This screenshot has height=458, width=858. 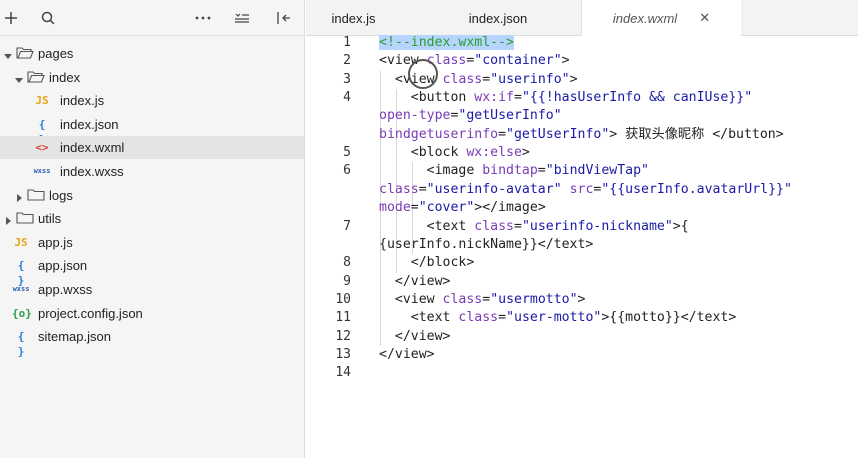 What do you see at coordinates (152, 289) in the screenshot?
I see `tree-item-app-wxss: wxss app.wxss` at bounding box center [152, 289].